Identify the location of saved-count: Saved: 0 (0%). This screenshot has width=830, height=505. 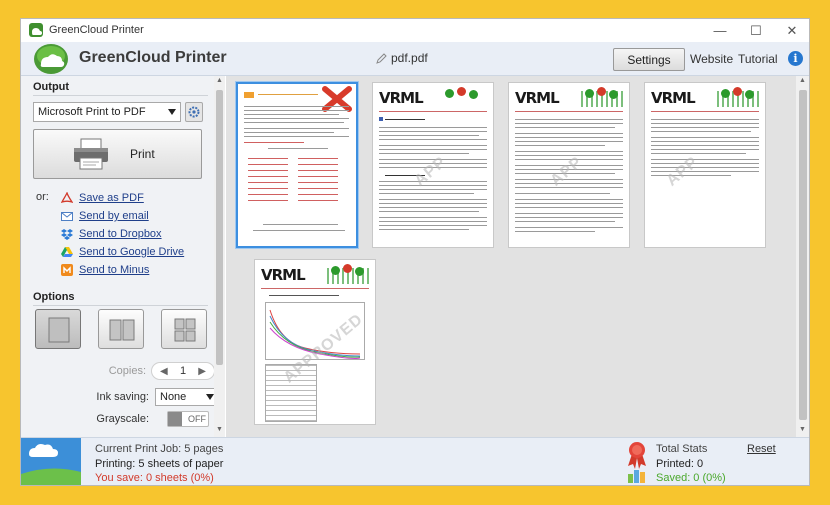
(691, 478).